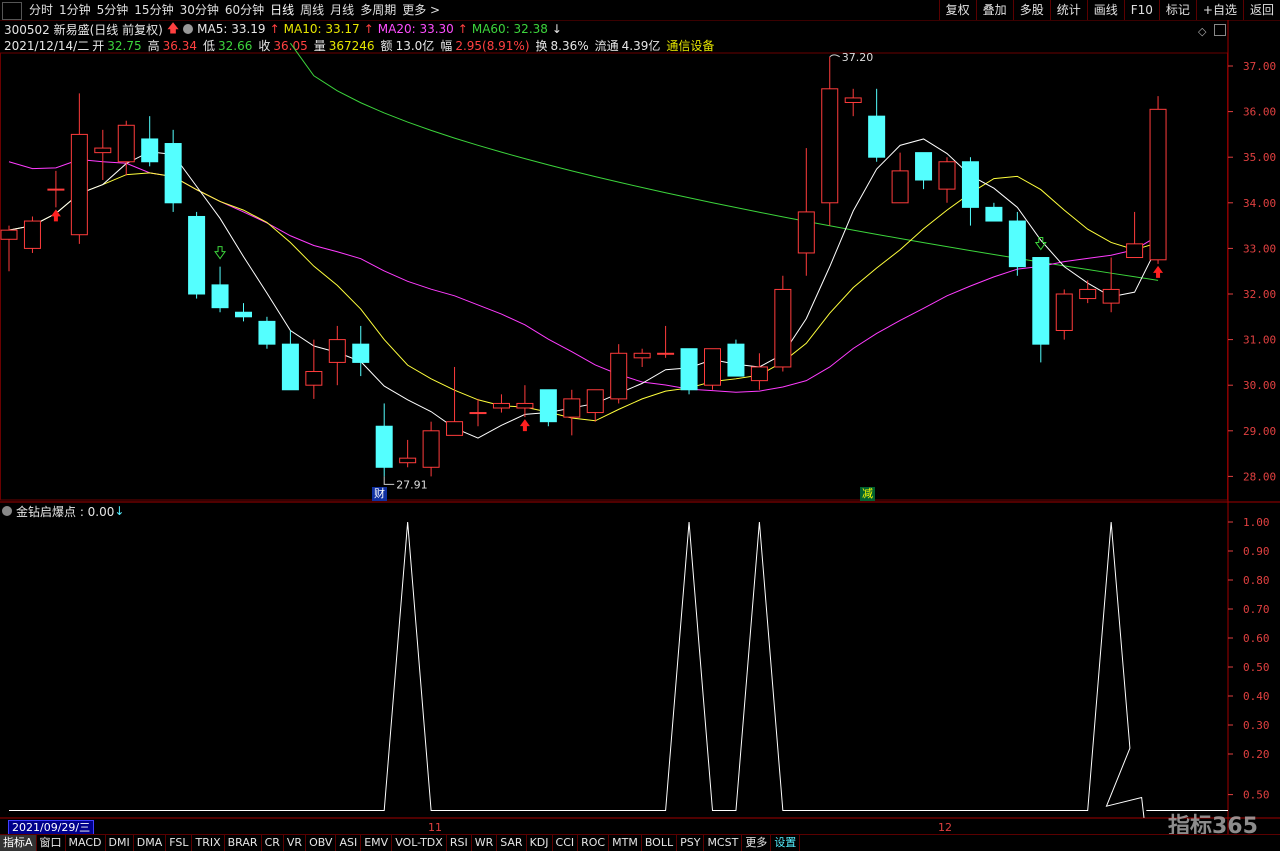 The image size is (1280, 851). What do you see at coordinates (723, 843) in the screenshot?
I see `indicator-tab-23: MCST` at bounding box center [723, 843].